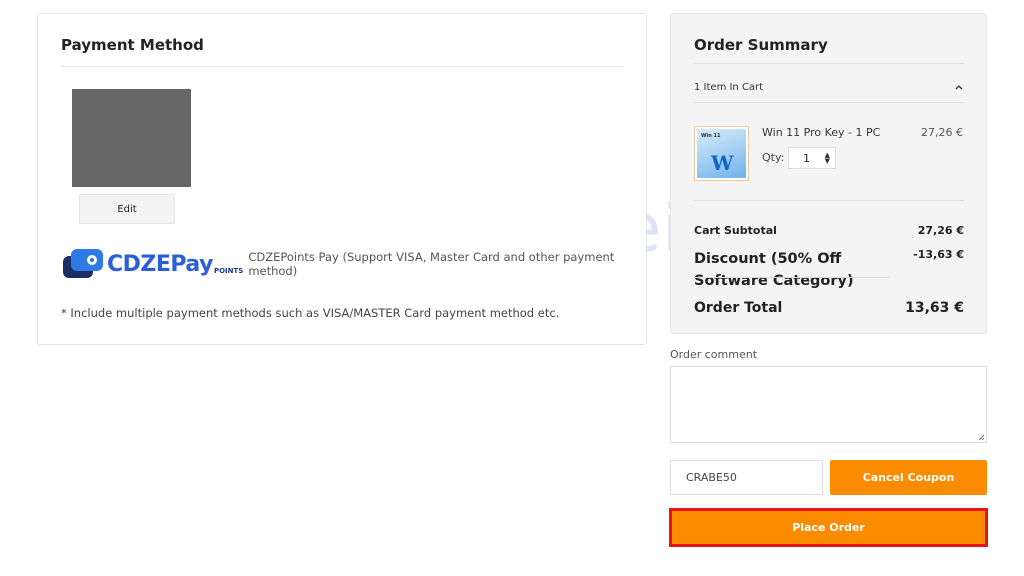  Describe the element at coordinates (735, 230) in the screenshot. I see `cart-subtotal-label: Cart Subtotal` at that location.